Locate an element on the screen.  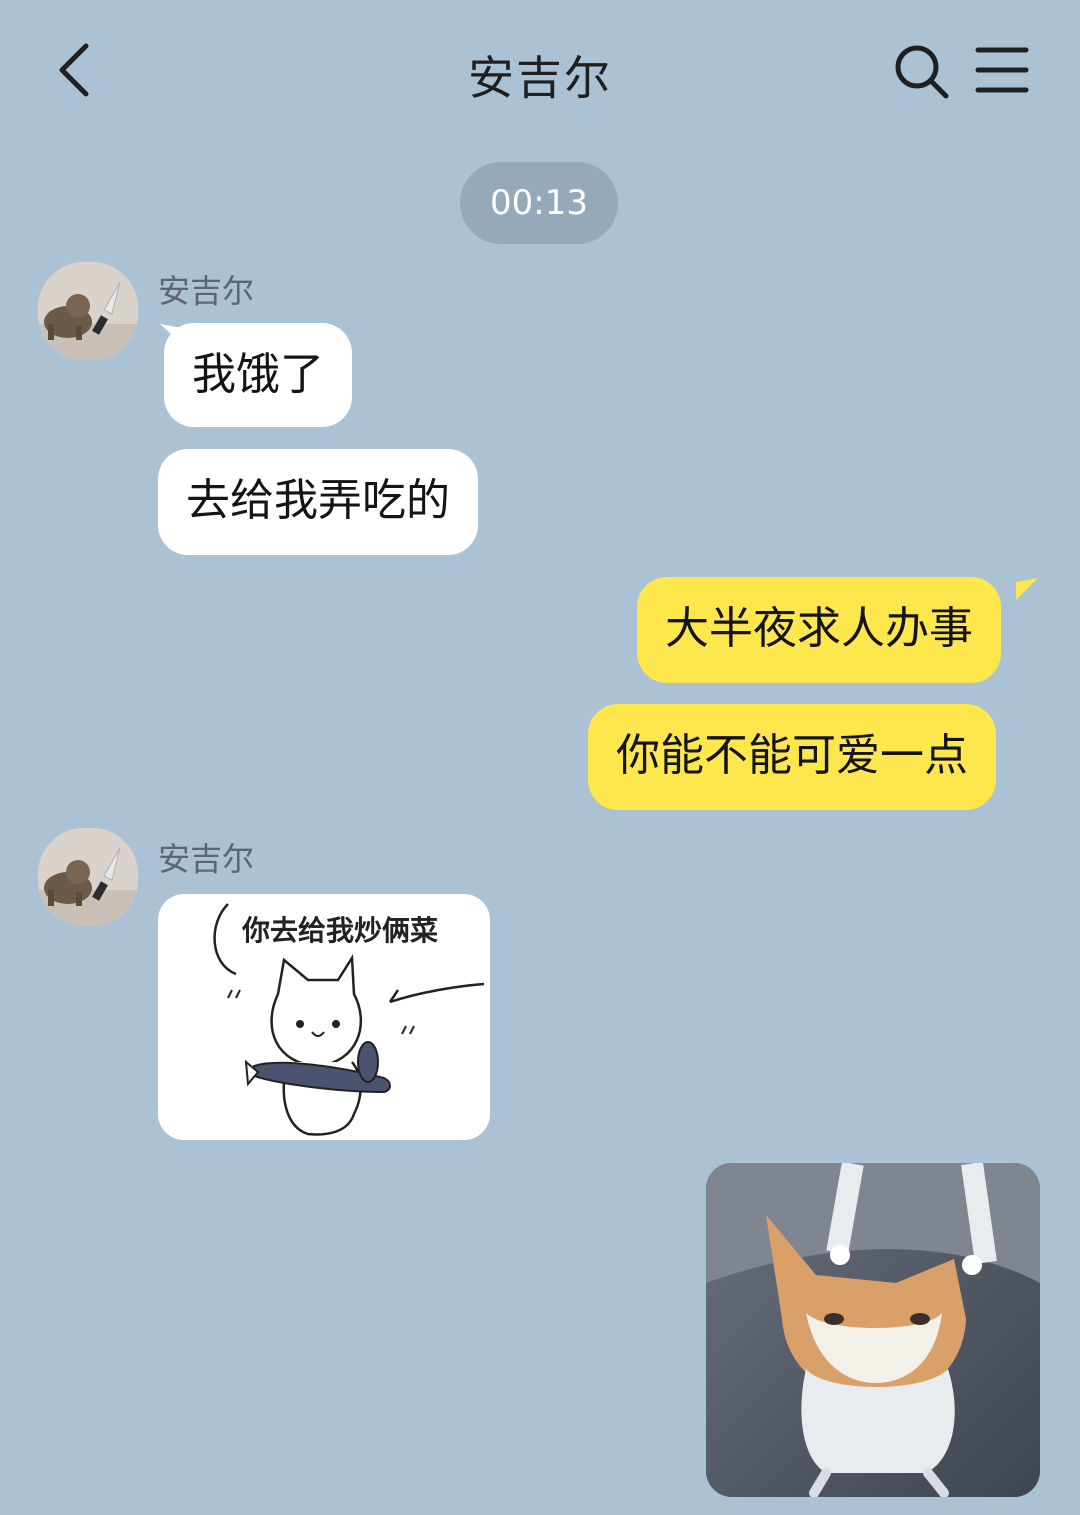
outgoing-message-bubble: 你能不能可爱一点 is located at coordinates (792, 757).